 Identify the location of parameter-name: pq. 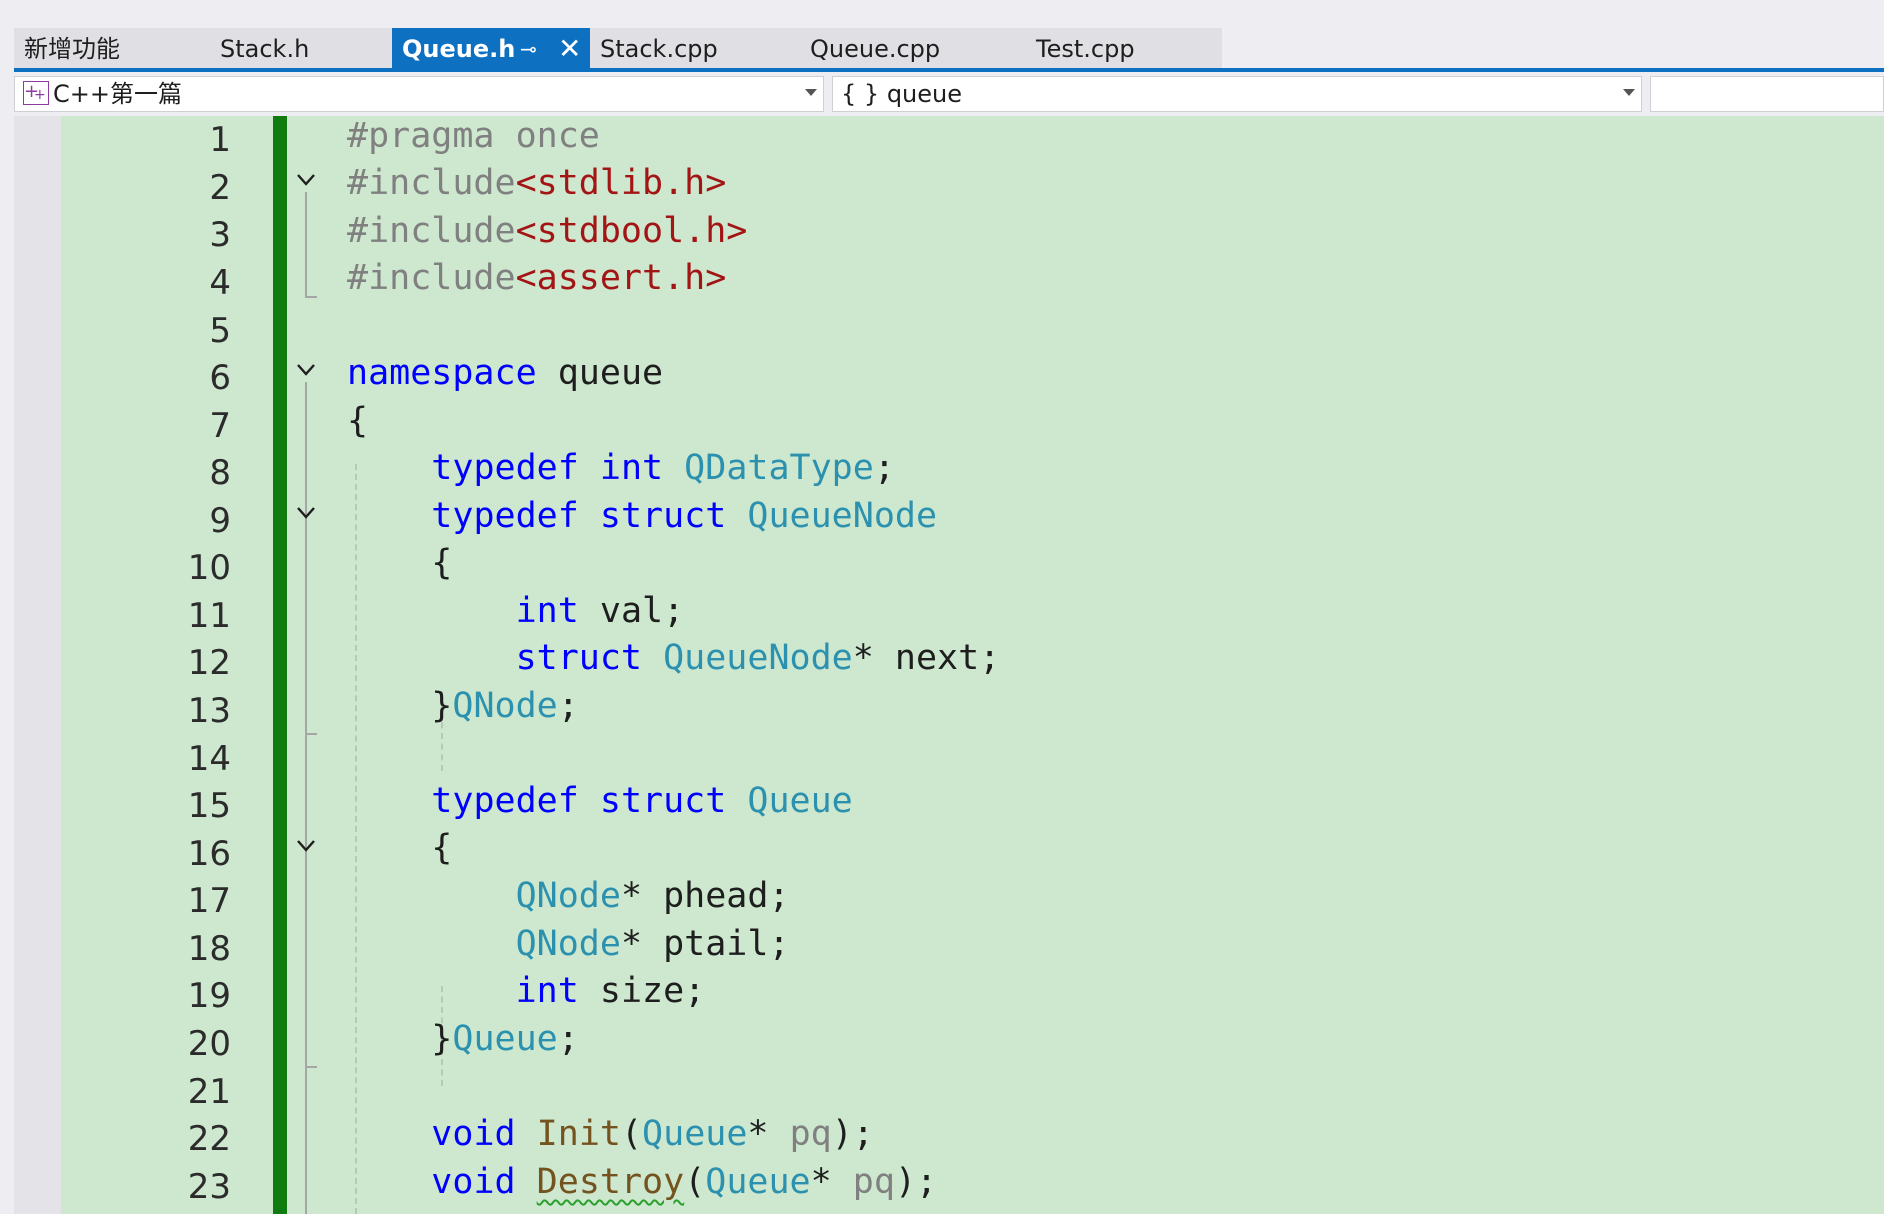
(810, 1134).